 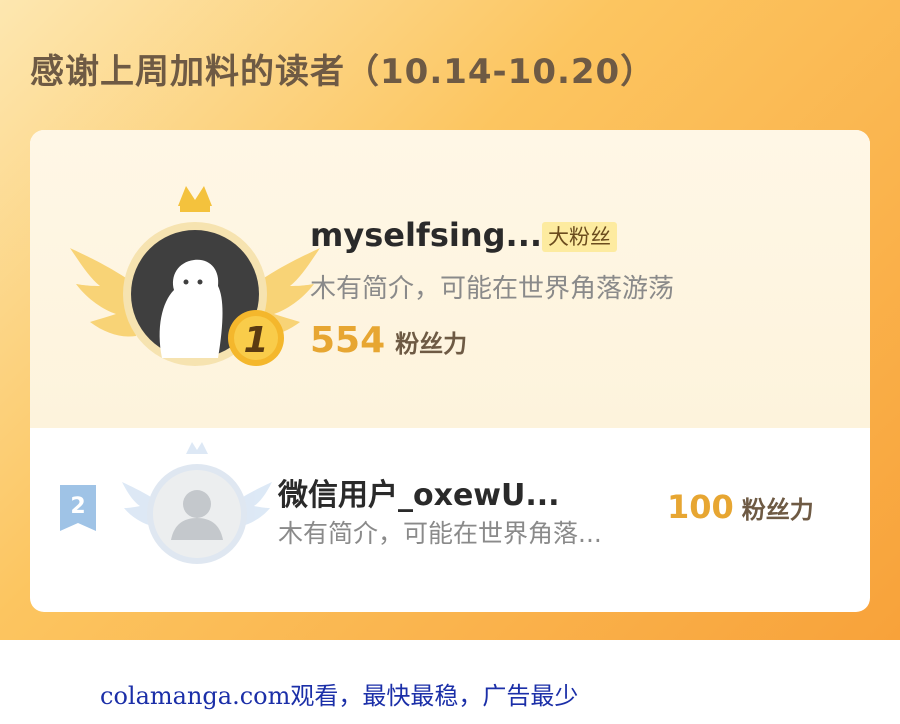 What do you see at coordinates (348, 340) in the screenshot?
I see `rank-1-fan-power-value: 554` at bounding box center [348, 340].